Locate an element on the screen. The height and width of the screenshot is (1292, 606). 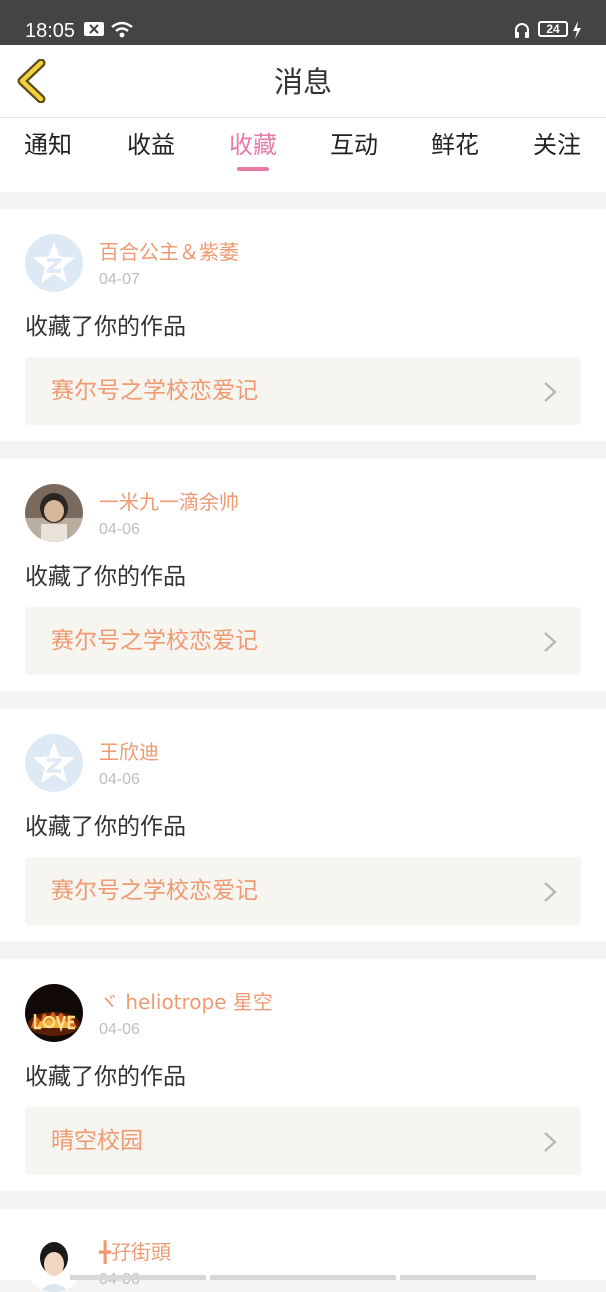
tab-favorites: 收藏 is located at coordinates (253, 150).